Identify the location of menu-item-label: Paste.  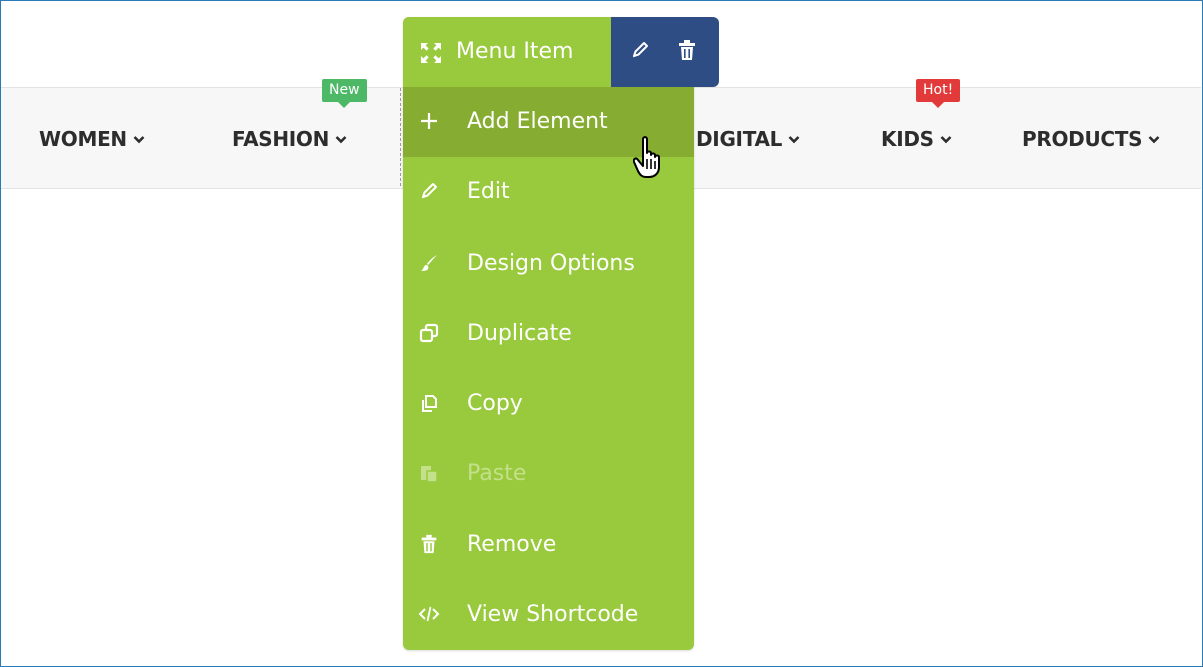
(497, 473).